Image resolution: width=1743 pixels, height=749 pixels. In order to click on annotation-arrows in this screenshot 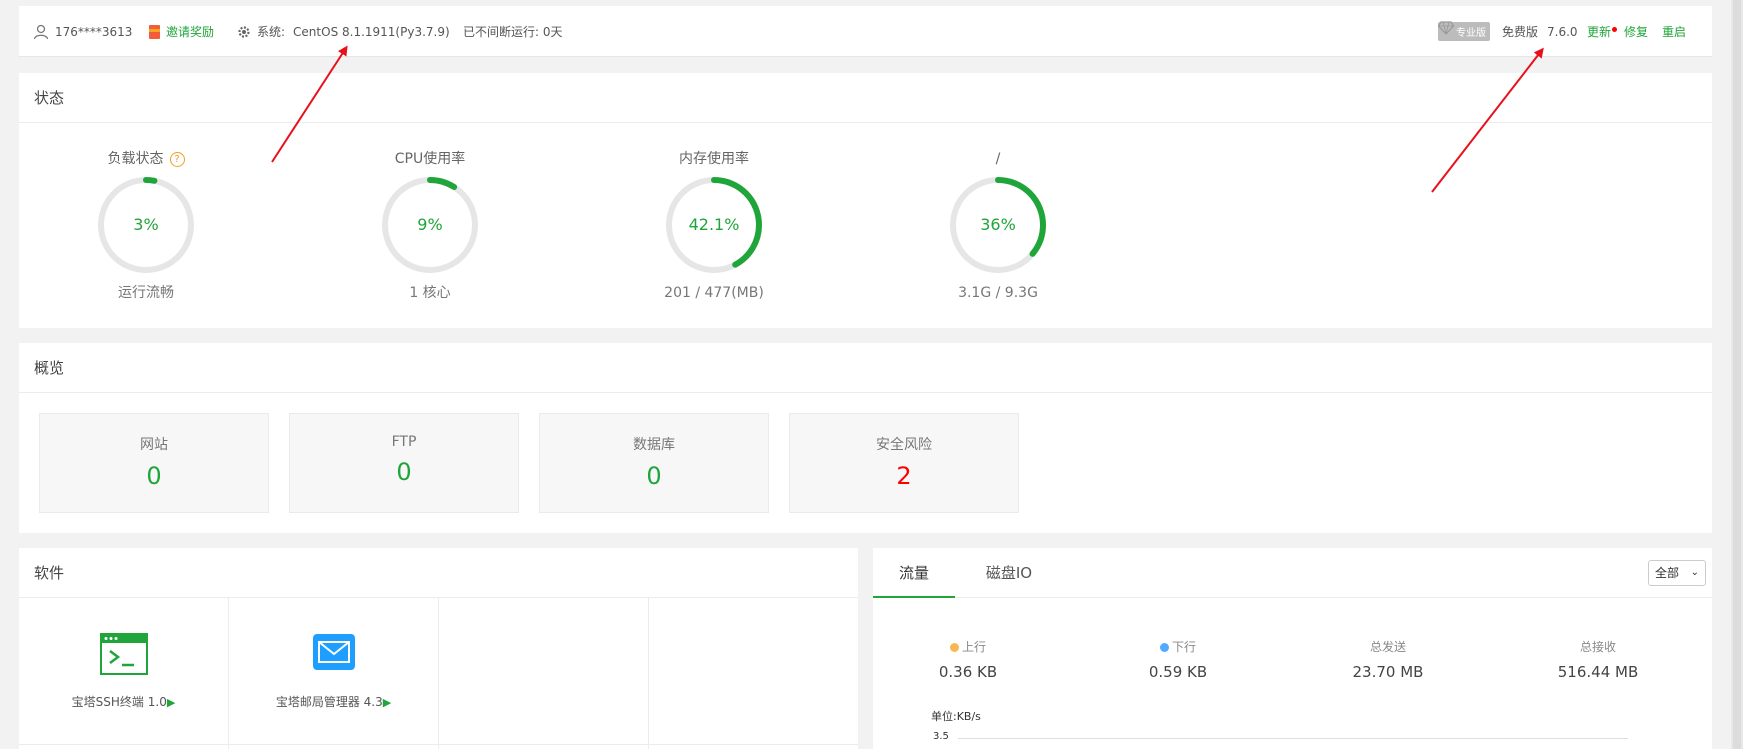, I will do `click(907, 119)`.